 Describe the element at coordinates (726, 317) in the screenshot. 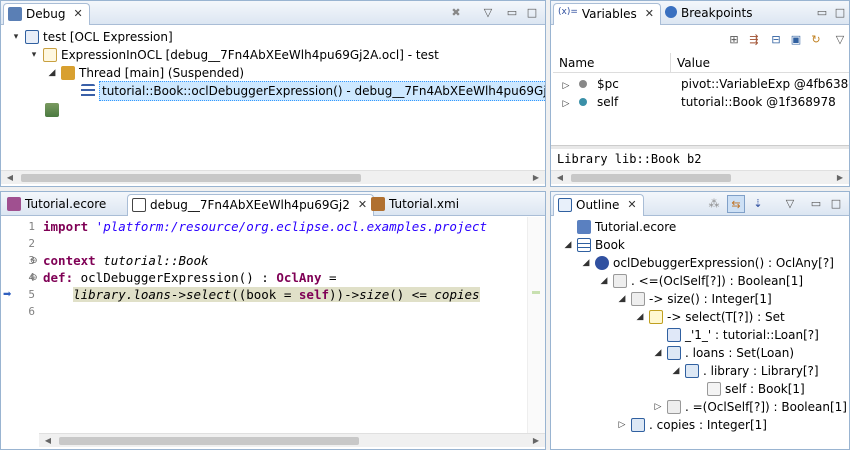

I see `outline-label: -> select(T[?]) : Set` at that location.